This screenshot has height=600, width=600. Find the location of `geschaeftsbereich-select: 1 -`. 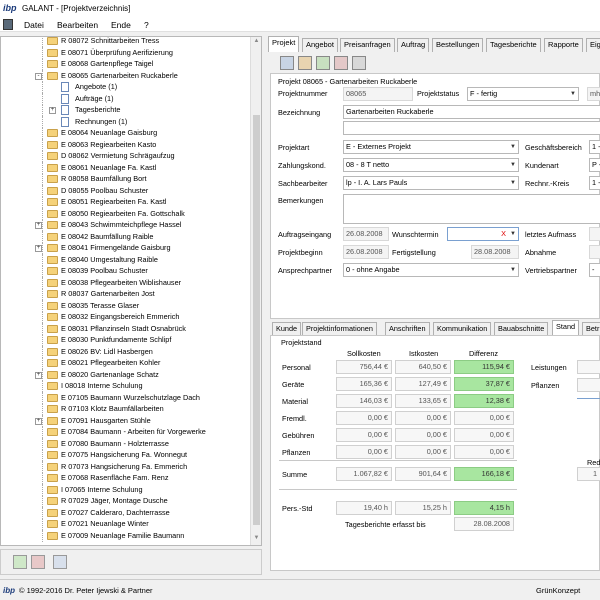

geschaeftsbereich-select: 1 - is located at coordinates (594, 147).